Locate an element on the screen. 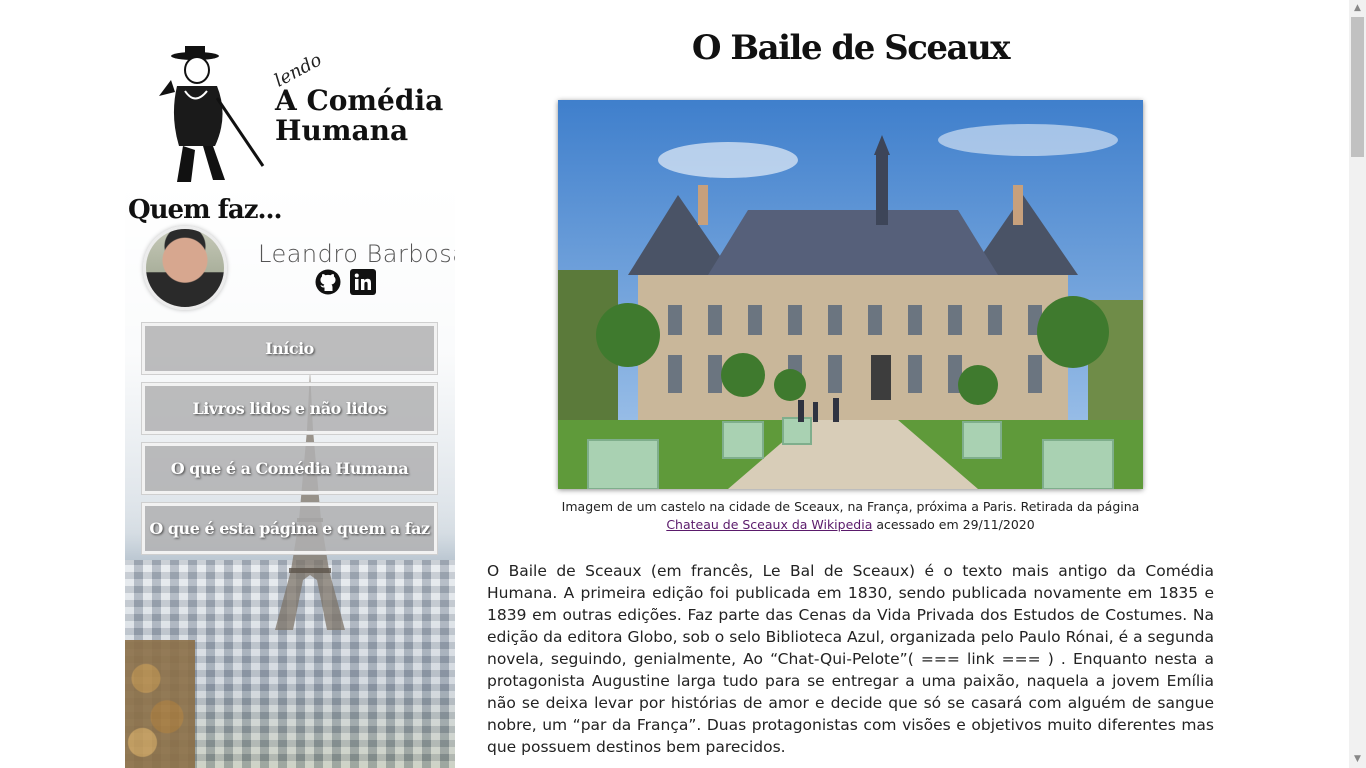 The height and width of the screenshot is (768, 1366). github-icon is located at coordinates (328, 282).